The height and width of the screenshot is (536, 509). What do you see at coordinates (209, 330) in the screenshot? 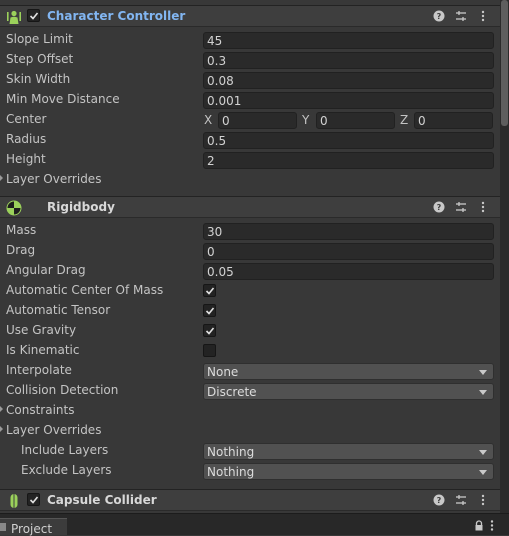
I see `use-gravity-checkbox` at bounding box center [209, 330].